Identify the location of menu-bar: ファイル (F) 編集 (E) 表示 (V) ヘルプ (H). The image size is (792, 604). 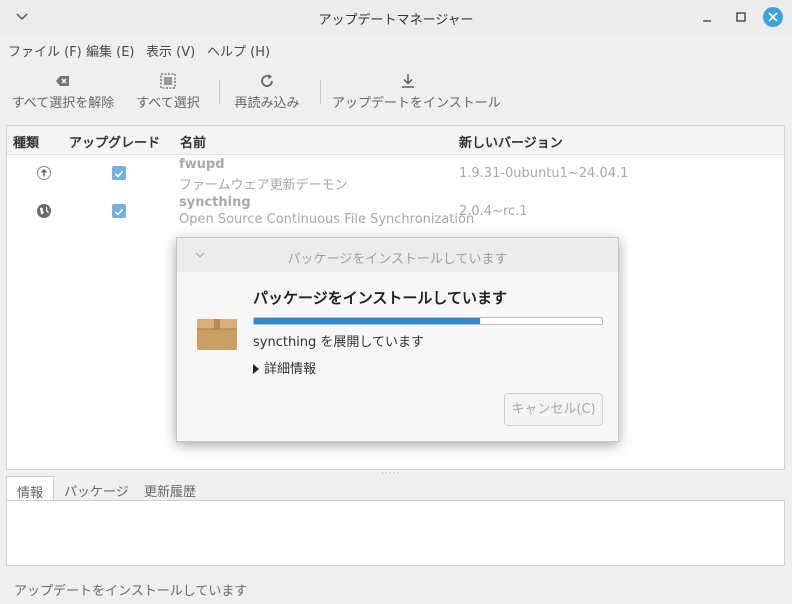
(396, 49).